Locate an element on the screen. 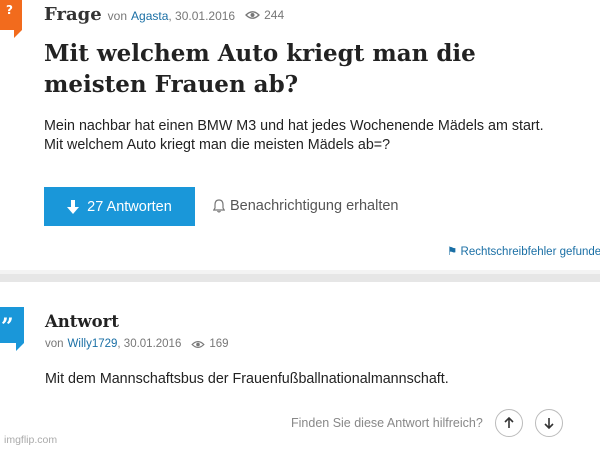 The height and width of the screenshot is (450, 600). answer-views: 169 is located at coordinates (210, 344).